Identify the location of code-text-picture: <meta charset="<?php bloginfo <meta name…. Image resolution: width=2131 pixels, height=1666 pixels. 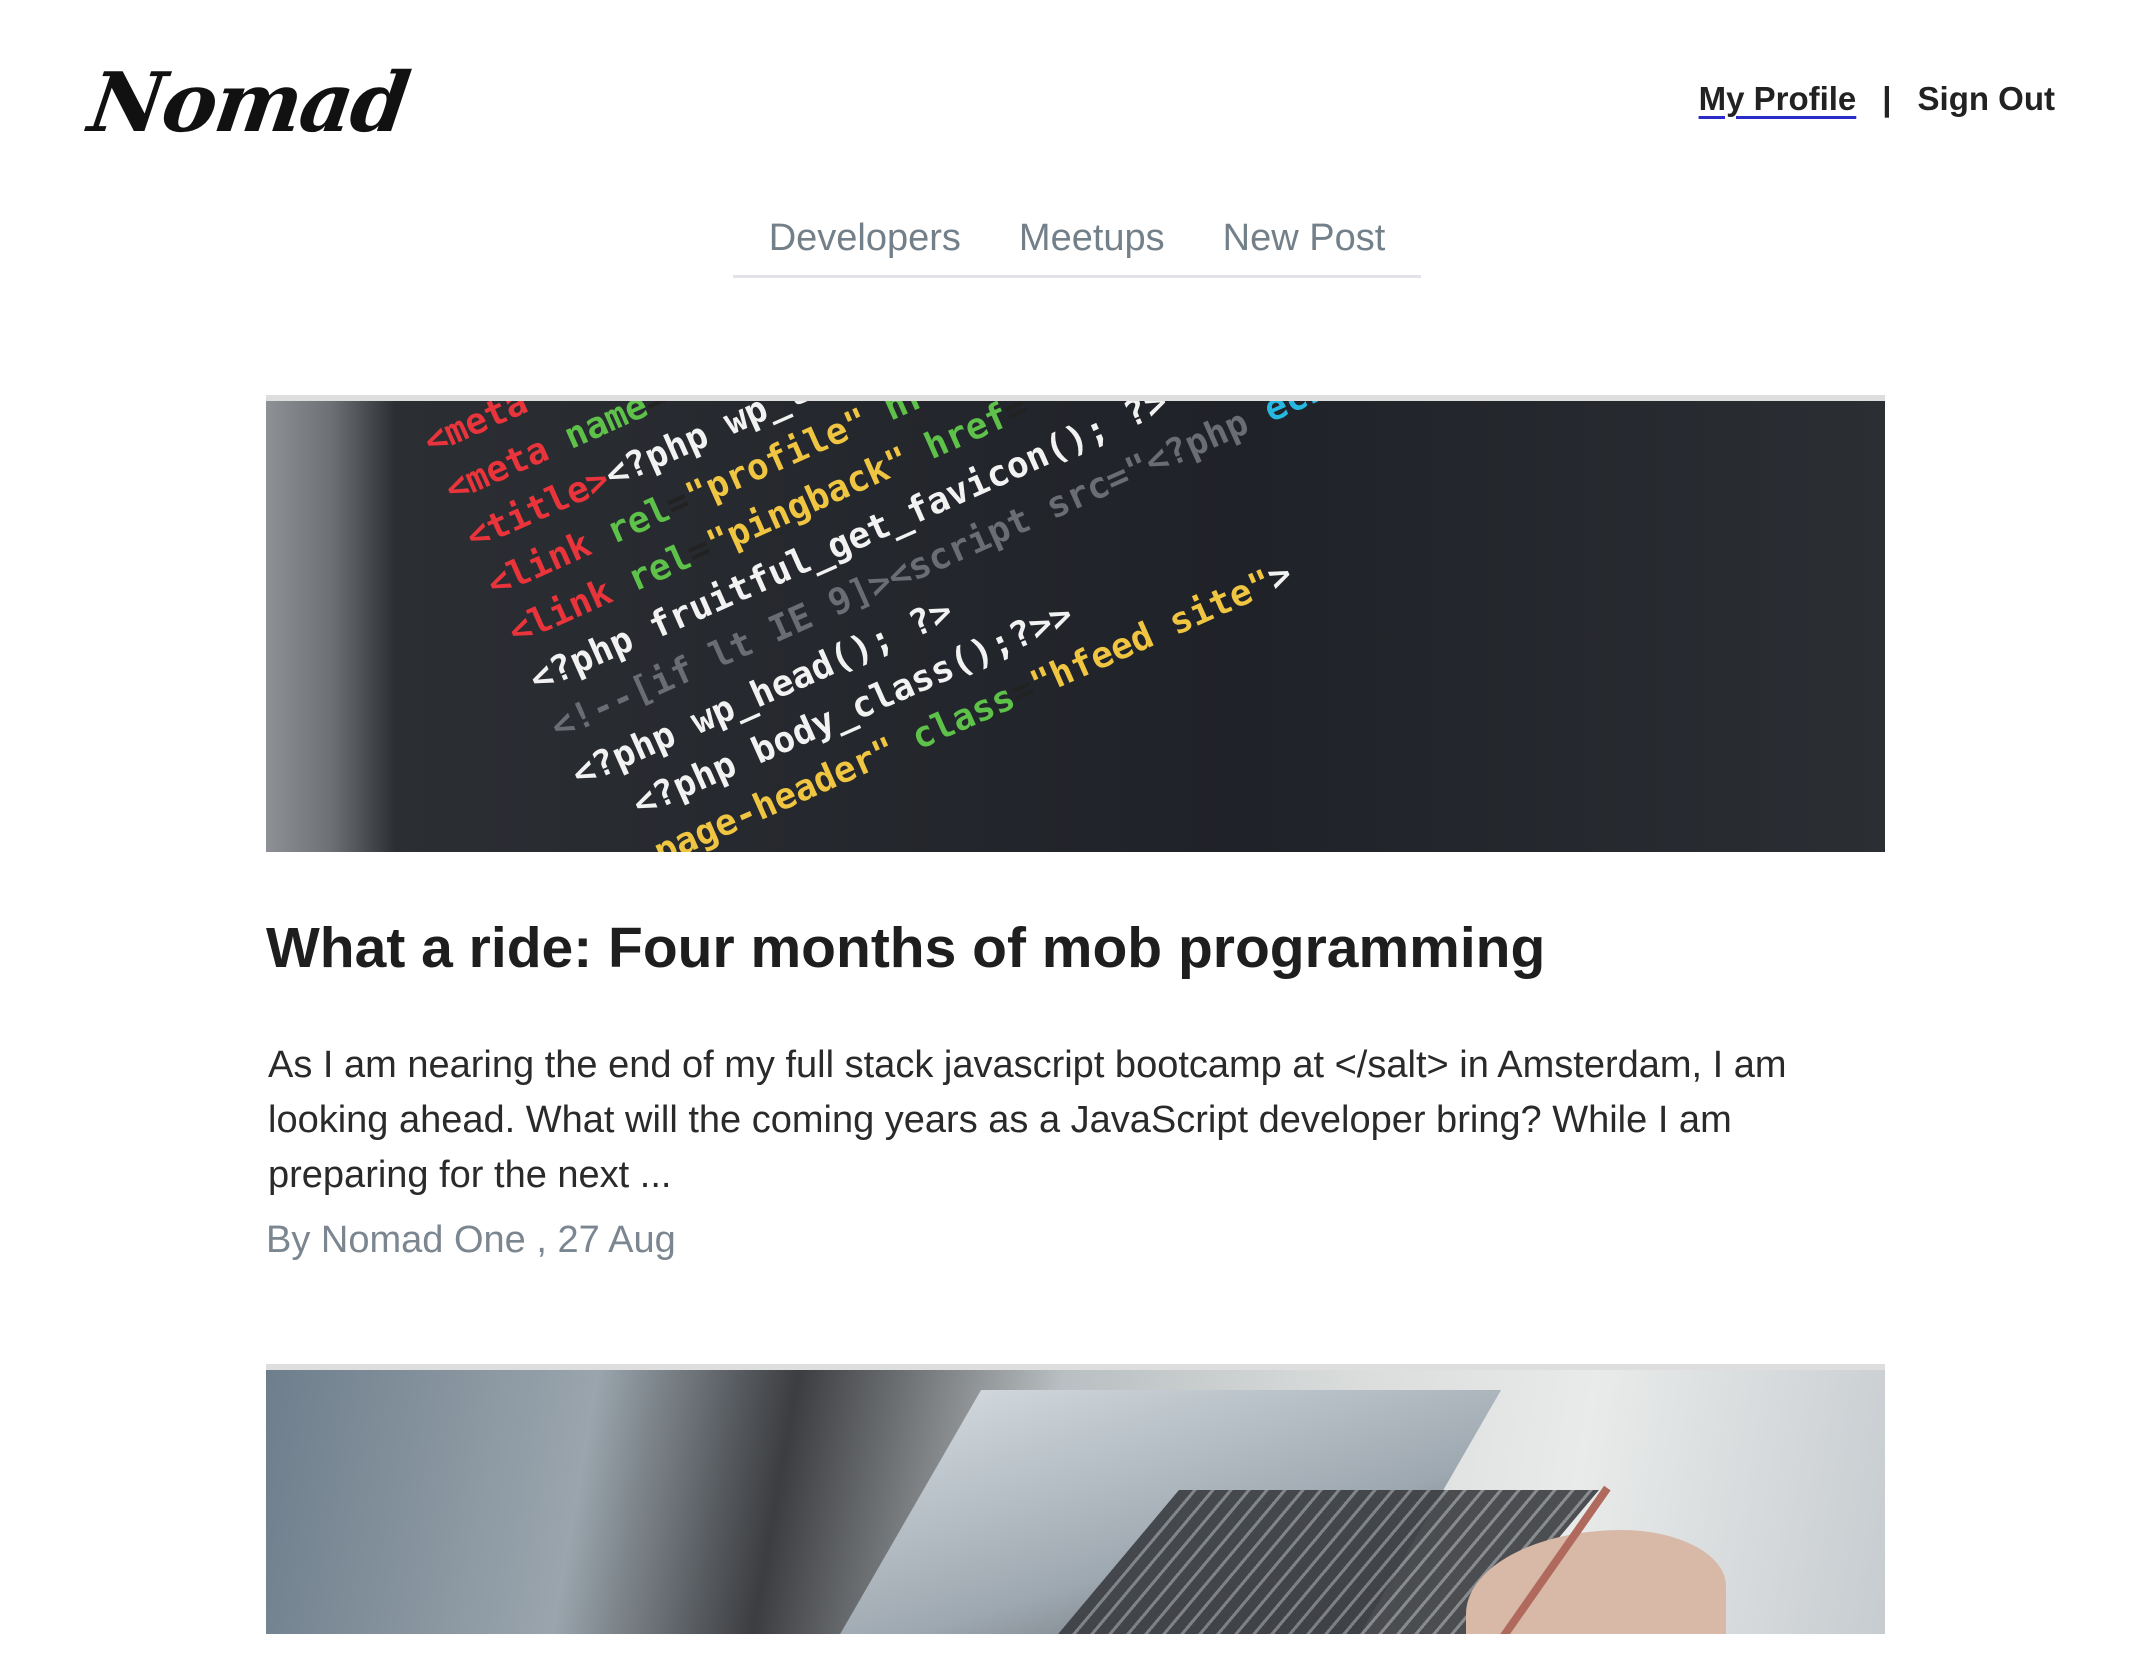
(886, 623).